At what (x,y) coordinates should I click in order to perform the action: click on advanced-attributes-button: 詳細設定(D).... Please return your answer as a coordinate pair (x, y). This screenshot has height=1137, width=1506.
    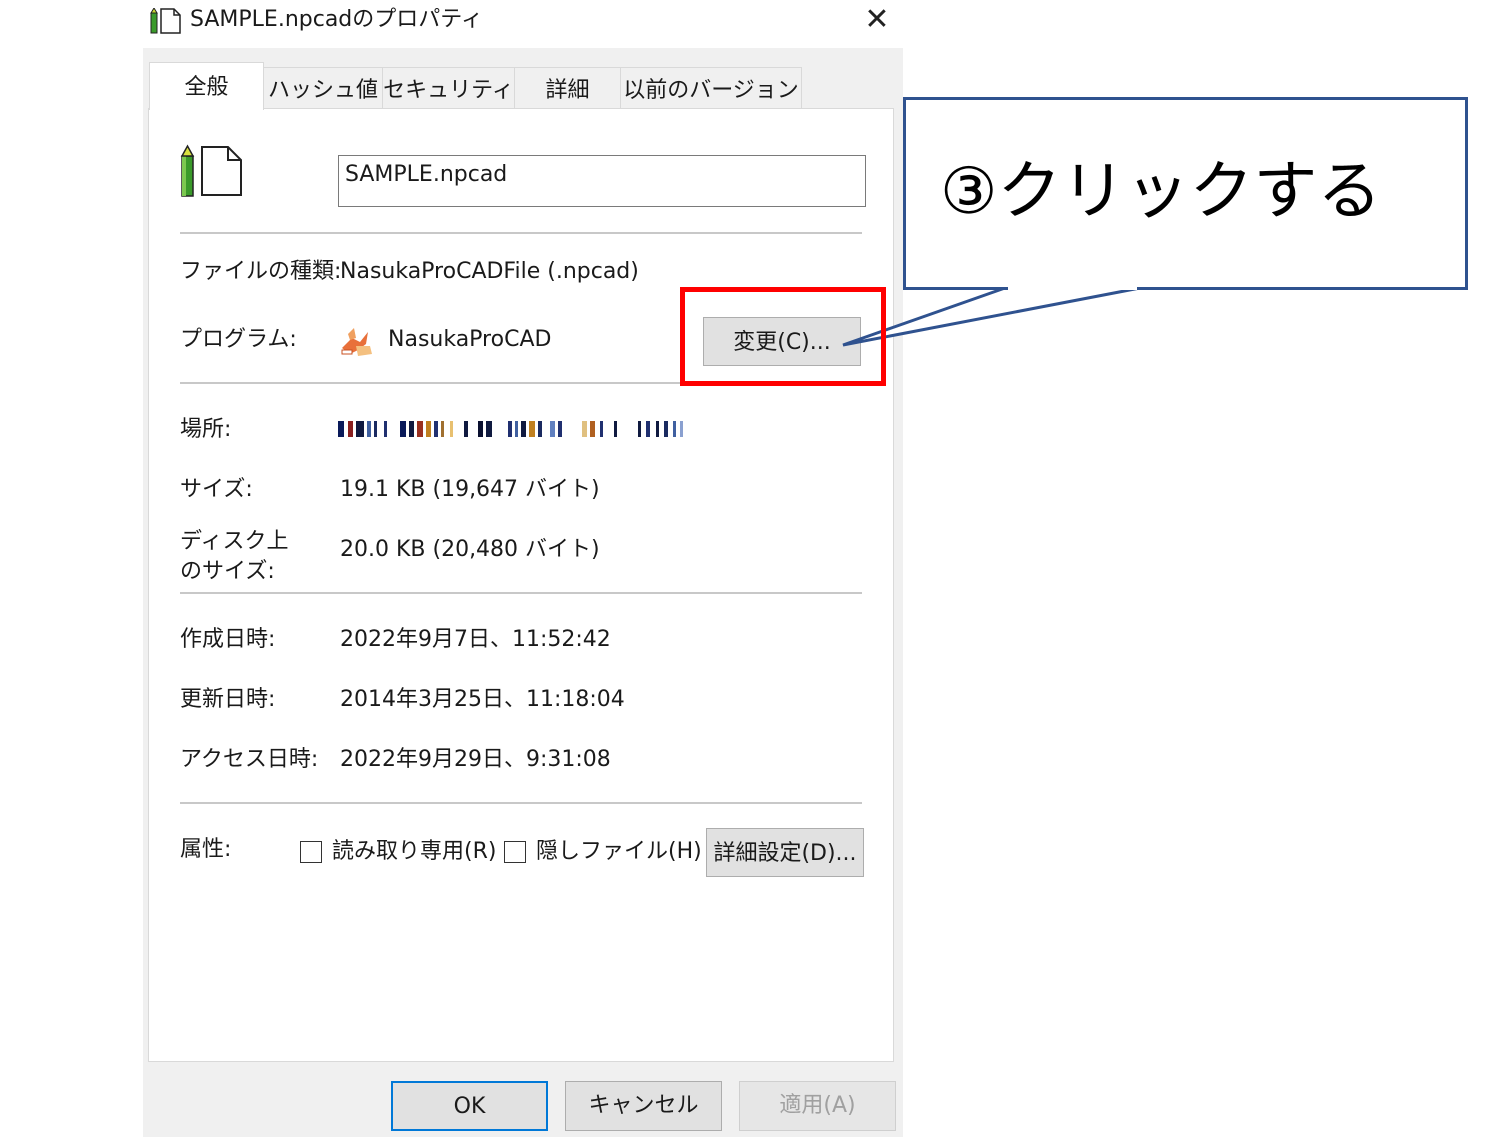
    Looking at the image, I should click on (785, 852).